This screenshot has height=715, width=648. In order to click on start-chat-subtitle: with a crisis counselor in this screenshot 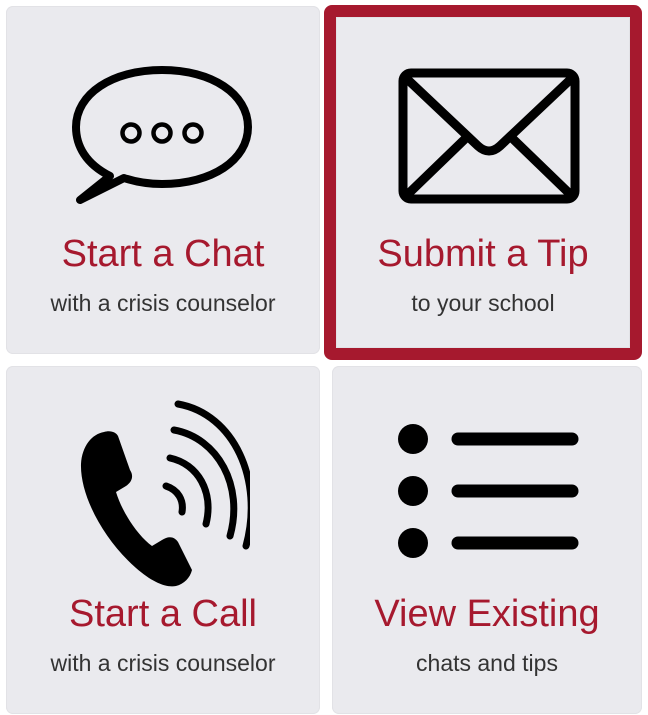, I will do `click(163, 303)`.